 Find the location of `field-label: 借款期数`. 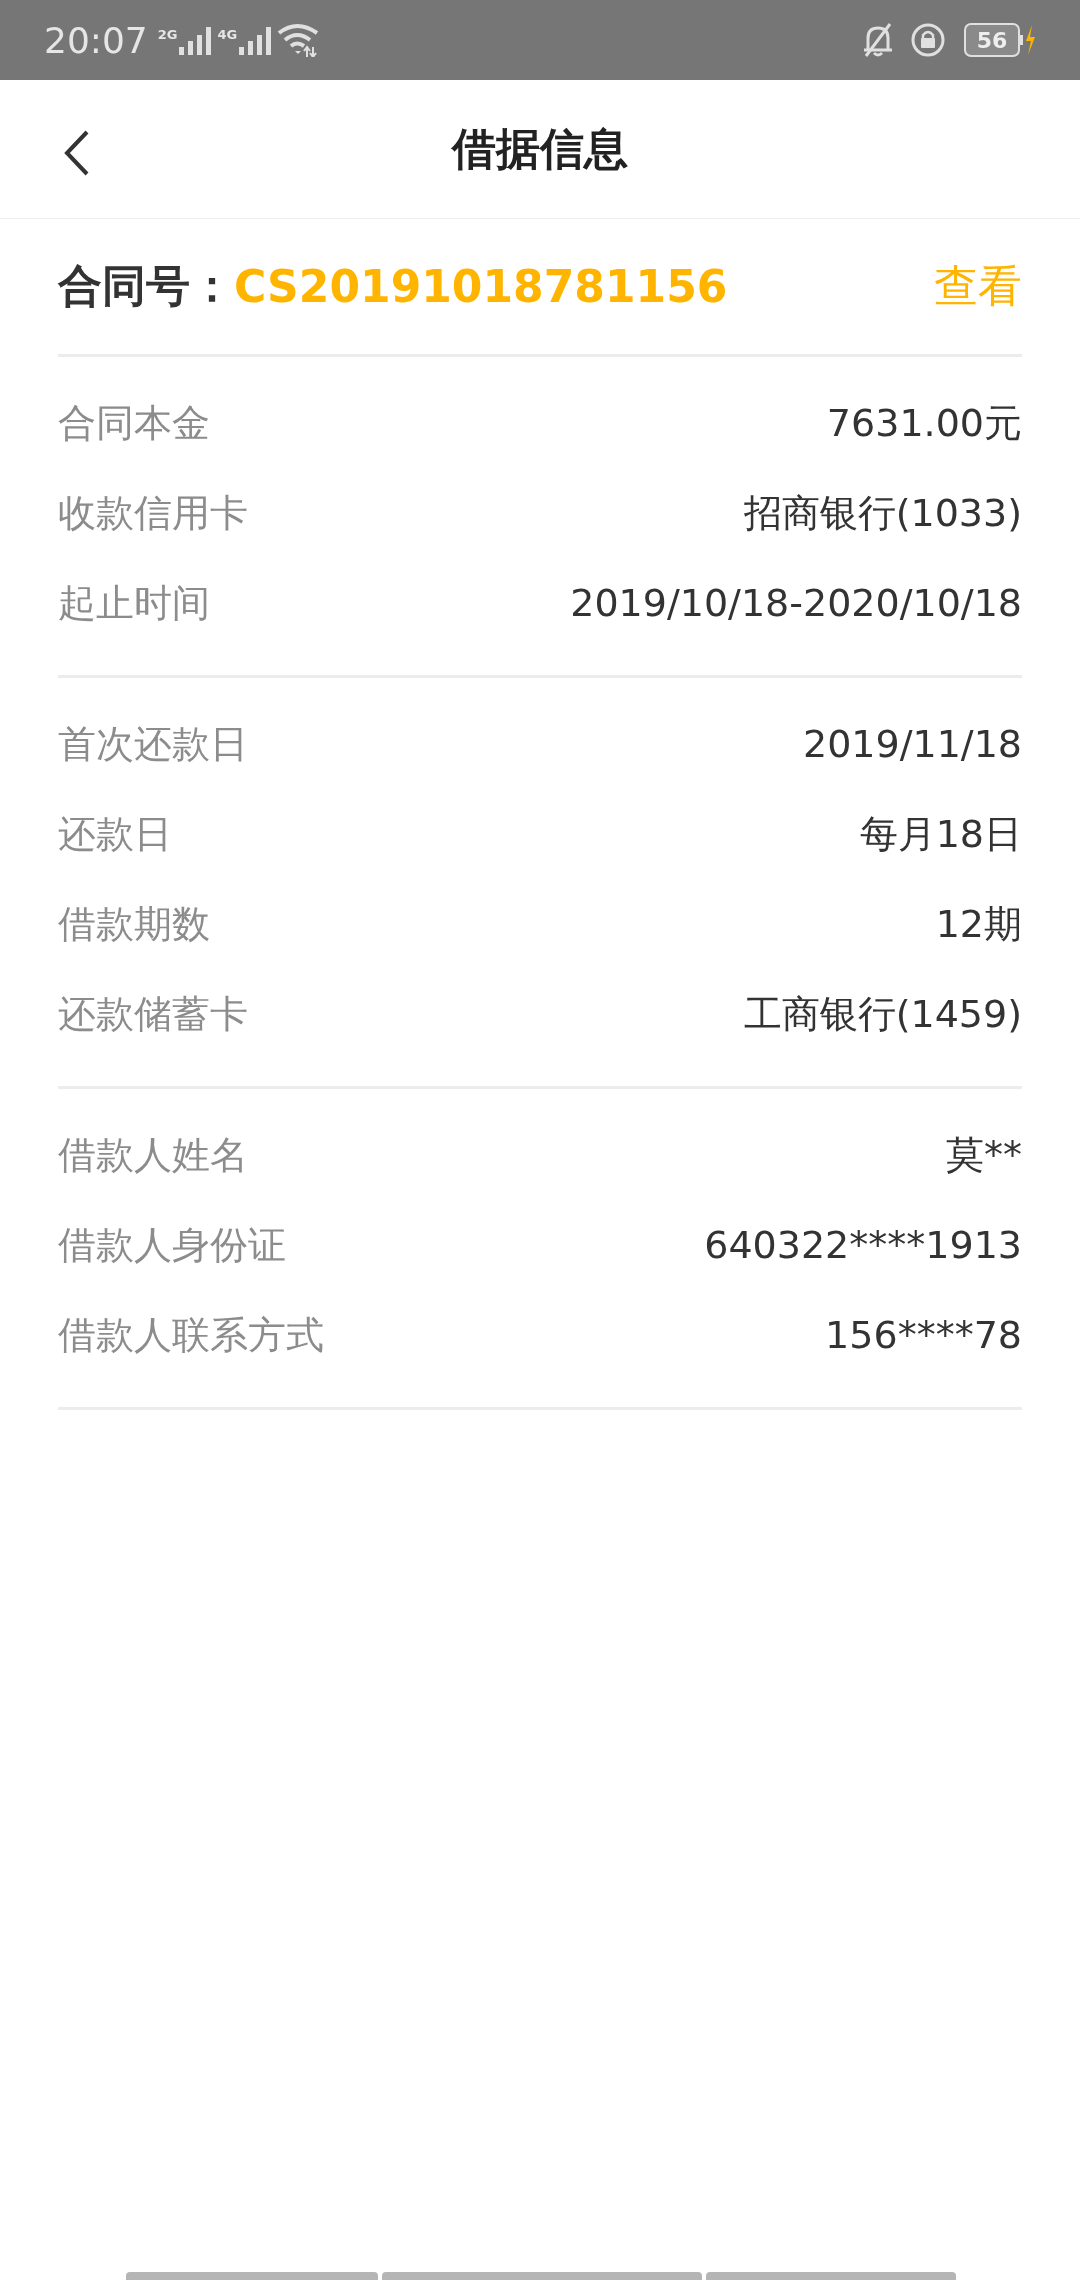

field-label: 借款期数 is located at coordinates (134, 924).